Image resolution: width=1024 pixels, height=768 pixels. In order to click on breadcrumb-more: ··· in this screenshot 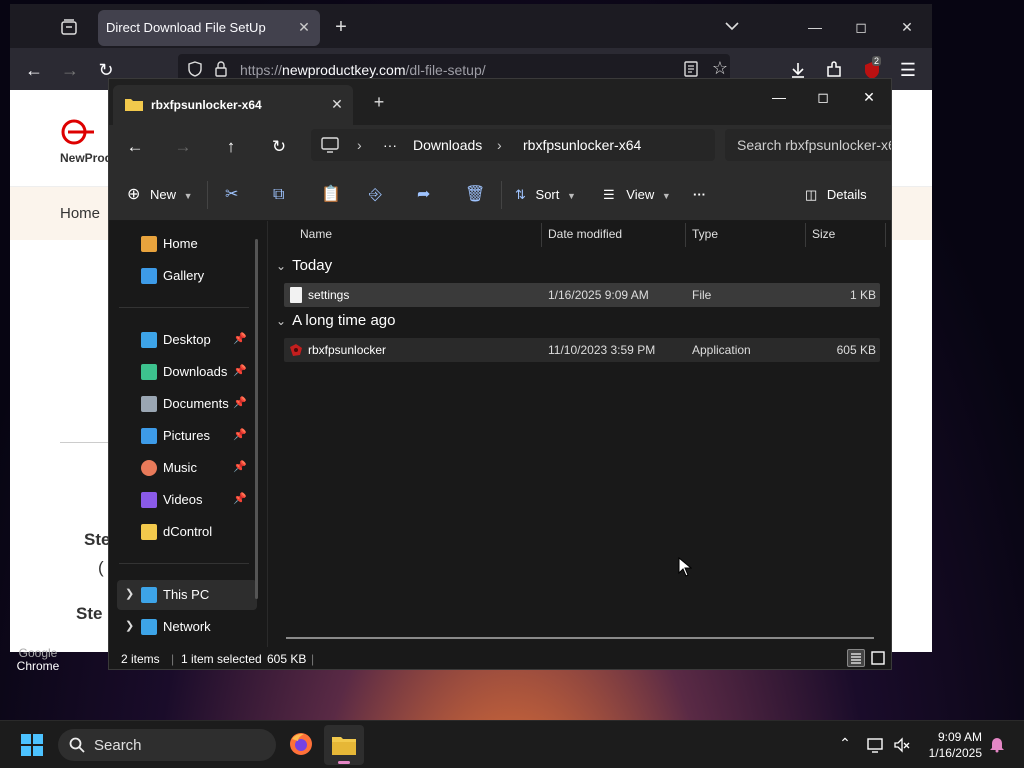, I will do `click(390, 145)`.